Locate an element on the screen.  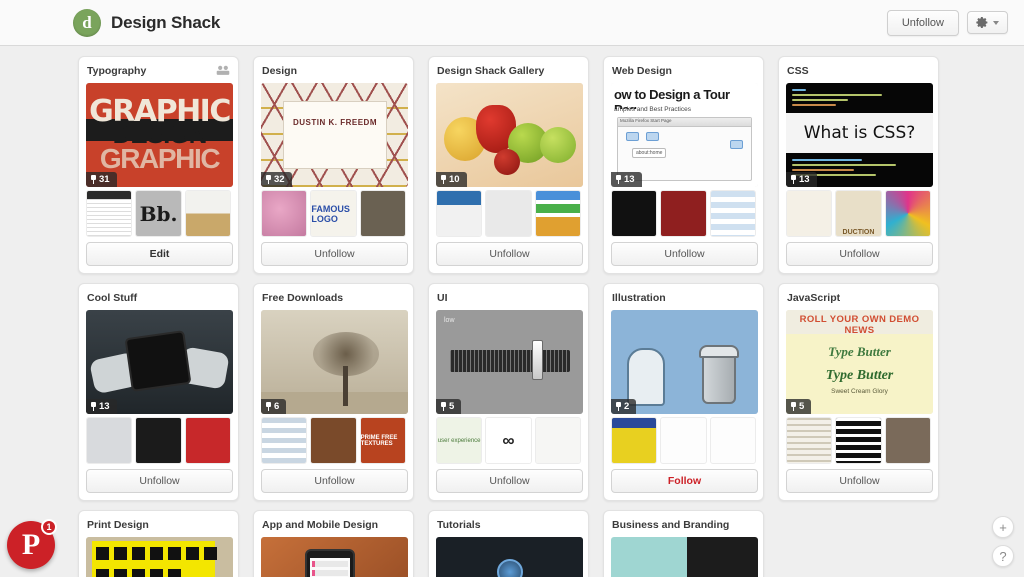
board-cover-image: GRAPHIC DESIGN GRAPHIC 31 is located at coordinates (159, 135).